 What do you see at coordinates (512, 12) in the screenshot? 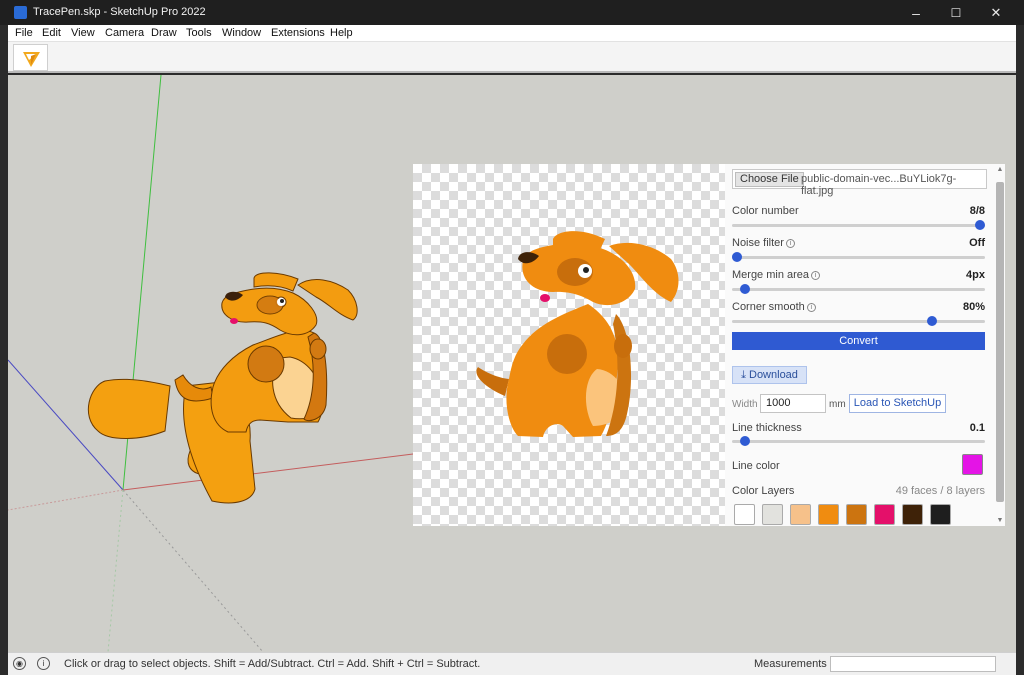
I see `title-bar: TracePen.skp - SketchUp Pro 2022 – ☐ ✕` at bounding box center [512, 12].